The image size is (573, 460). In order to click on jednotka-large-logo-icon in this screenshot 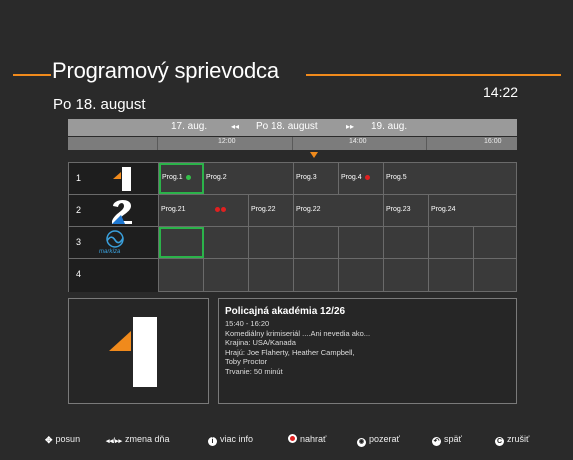, I will do `click(133, 352)`.